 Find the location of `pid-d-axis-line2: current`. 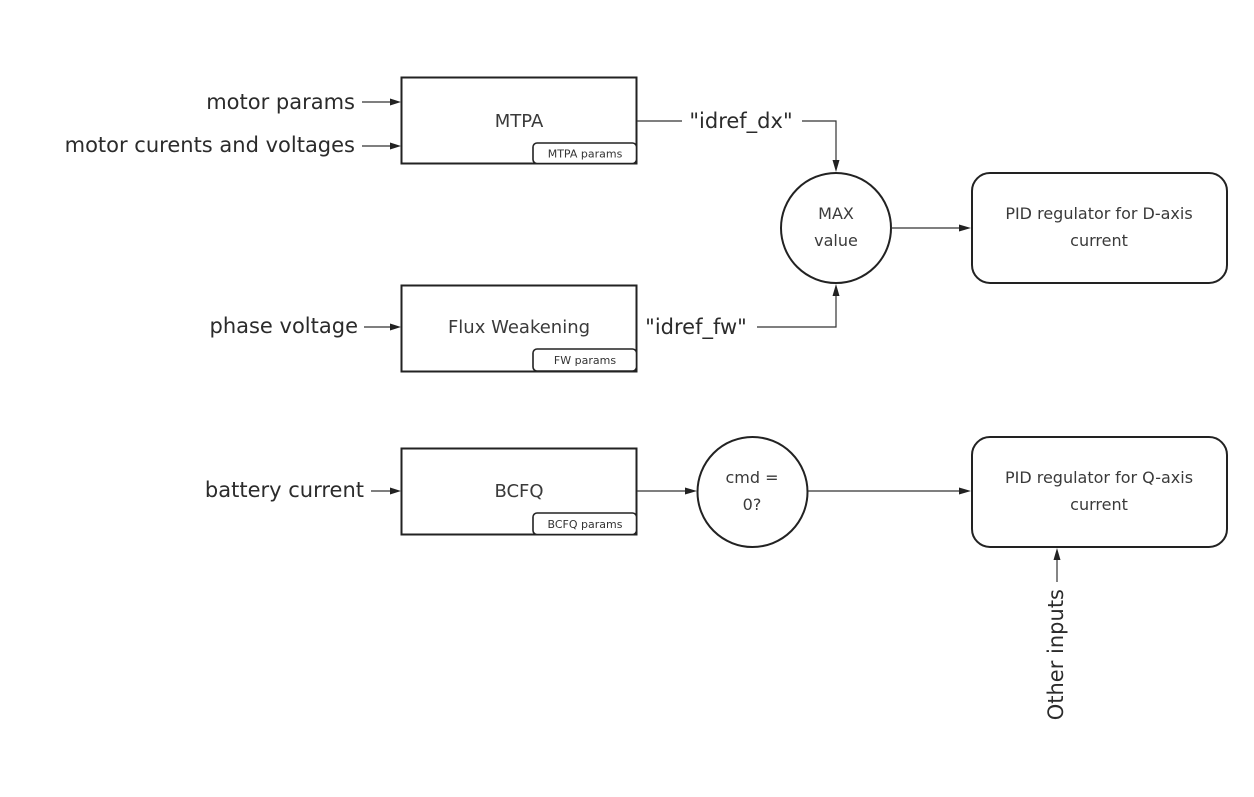

pid-d-axis-line2: current is located at coordinates (1099, 240).